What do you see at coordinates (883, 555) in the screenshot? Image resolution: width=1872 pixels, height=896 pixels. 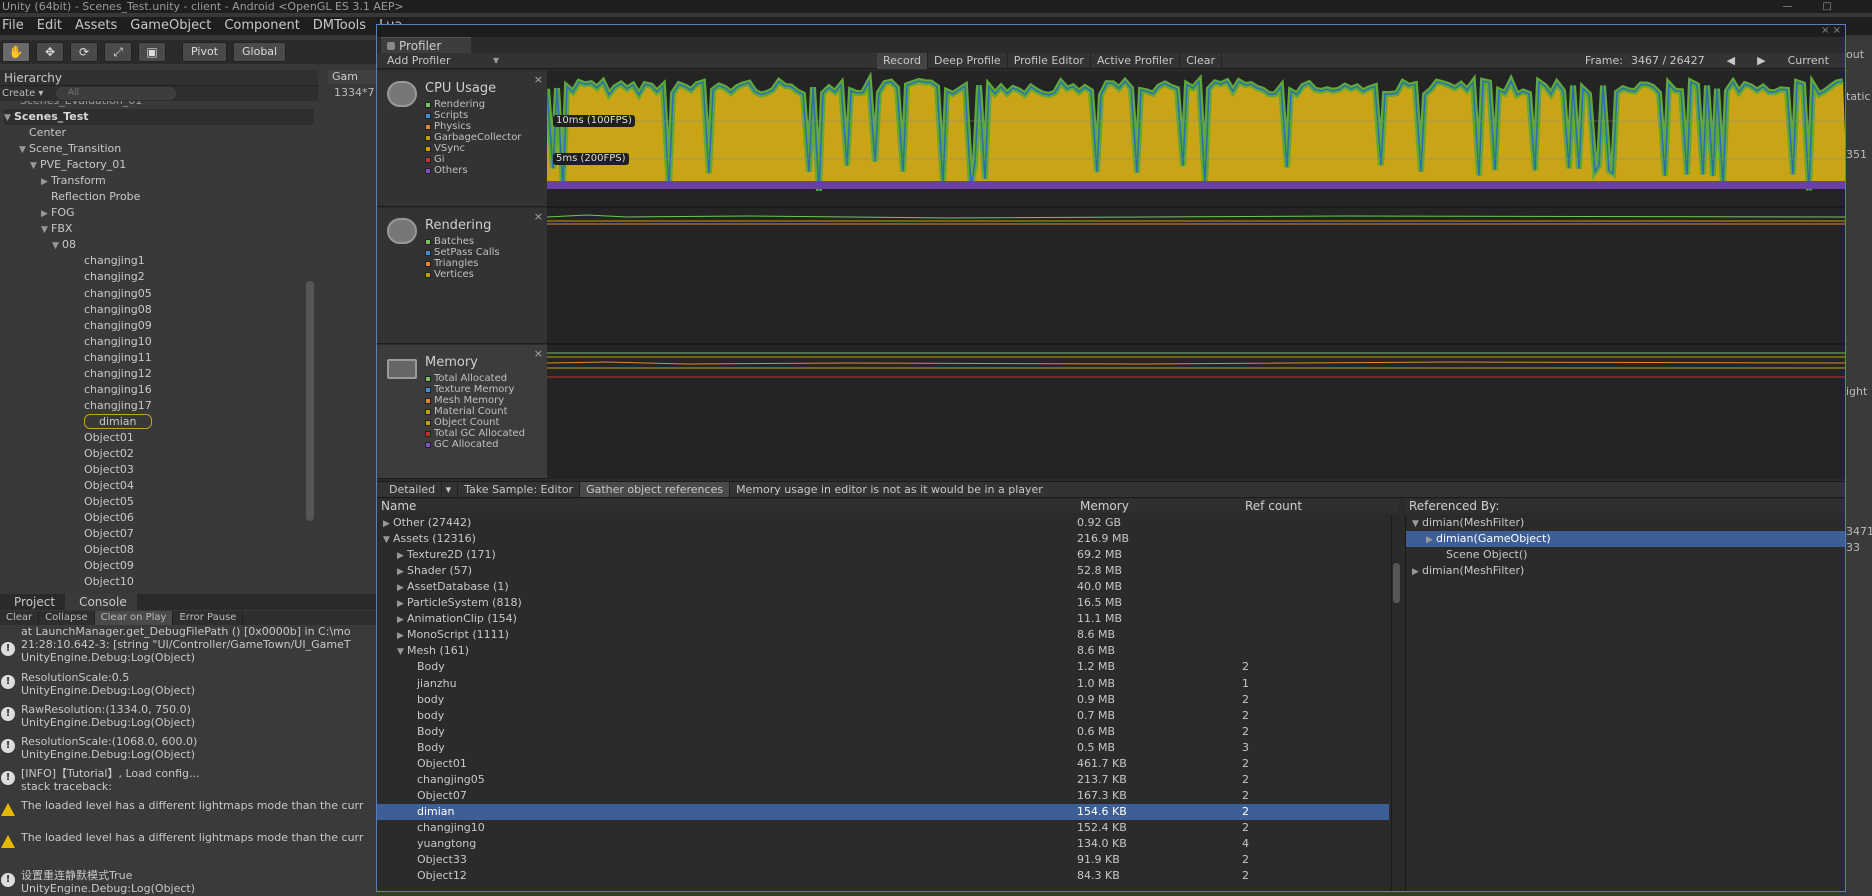 I see `table-row: ▶ Texture2D (171) 69.2 MB` at bounding box center [883, 555].